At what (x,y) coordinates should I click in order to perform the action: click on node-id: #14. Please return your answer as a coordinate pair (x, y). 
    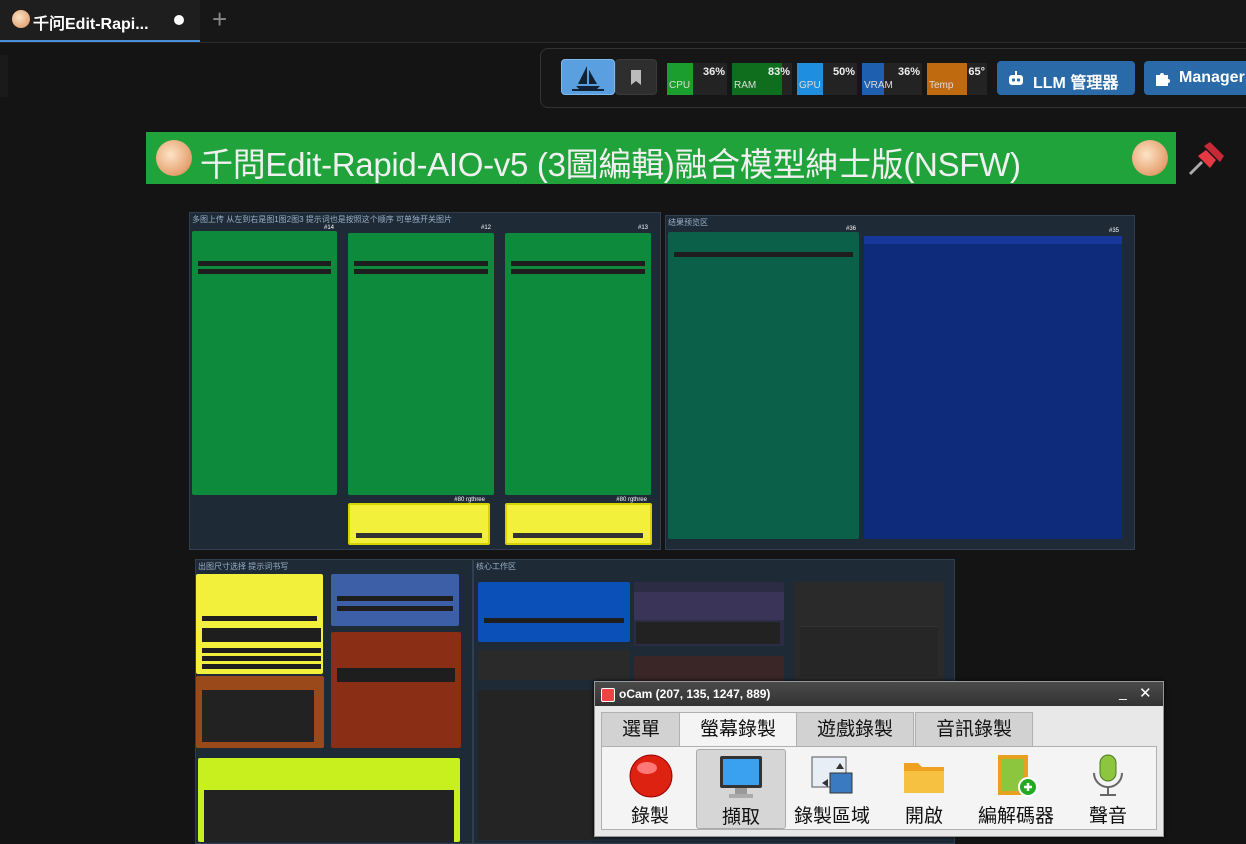
    Looking at the image, I should click on (328, 228).